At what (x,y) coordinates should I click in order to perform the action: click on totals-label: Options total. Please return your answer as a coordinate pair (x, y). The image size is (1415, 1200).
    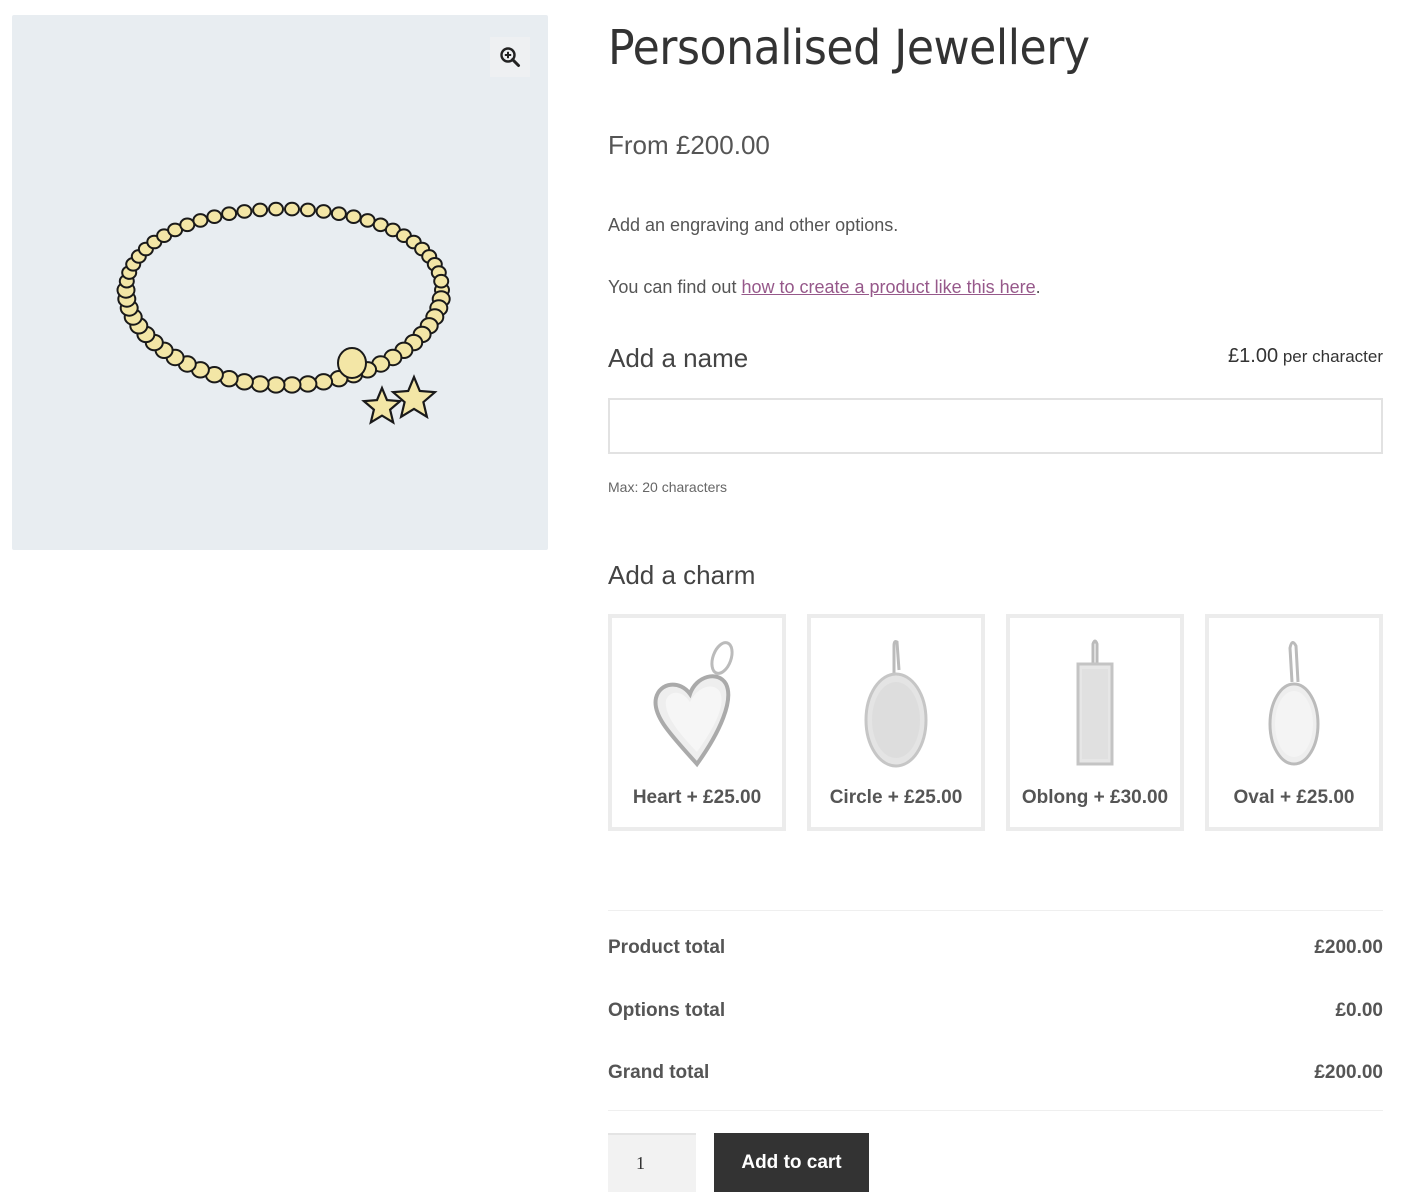
    Looking at the image, I should click on (667, 1010).